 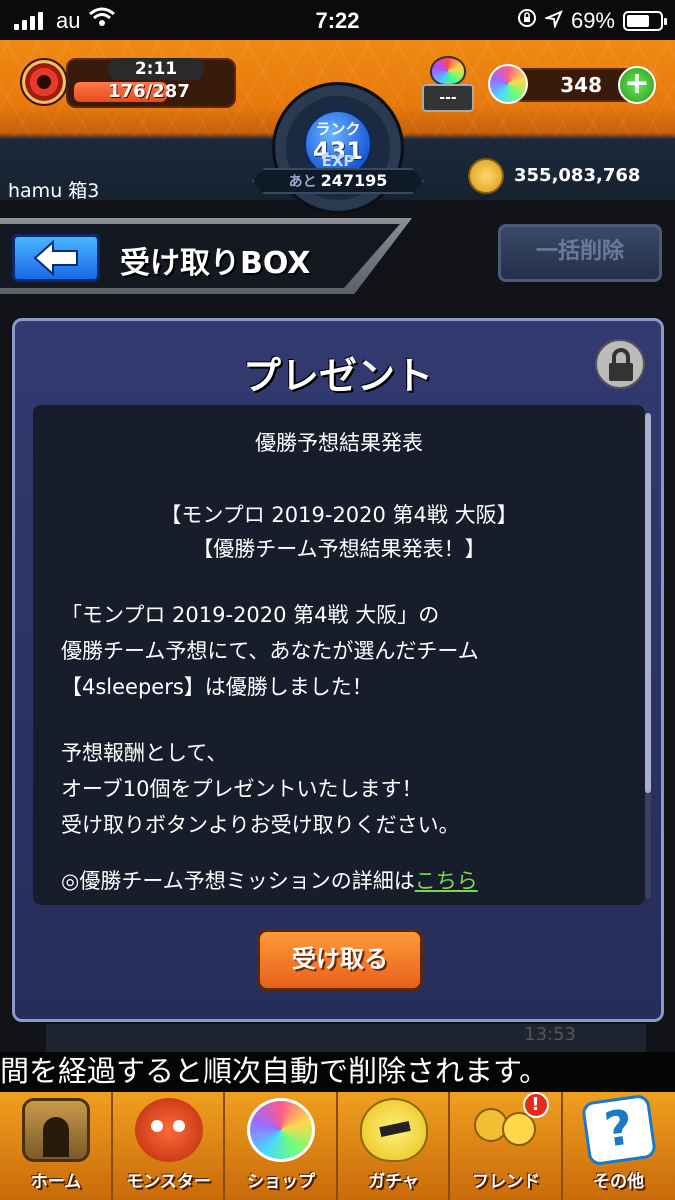 What do you see at coordinates (144, 753) in the screenshot?
I see `message-reward1: 予想報酬として、` at bounding box center [144, 753].